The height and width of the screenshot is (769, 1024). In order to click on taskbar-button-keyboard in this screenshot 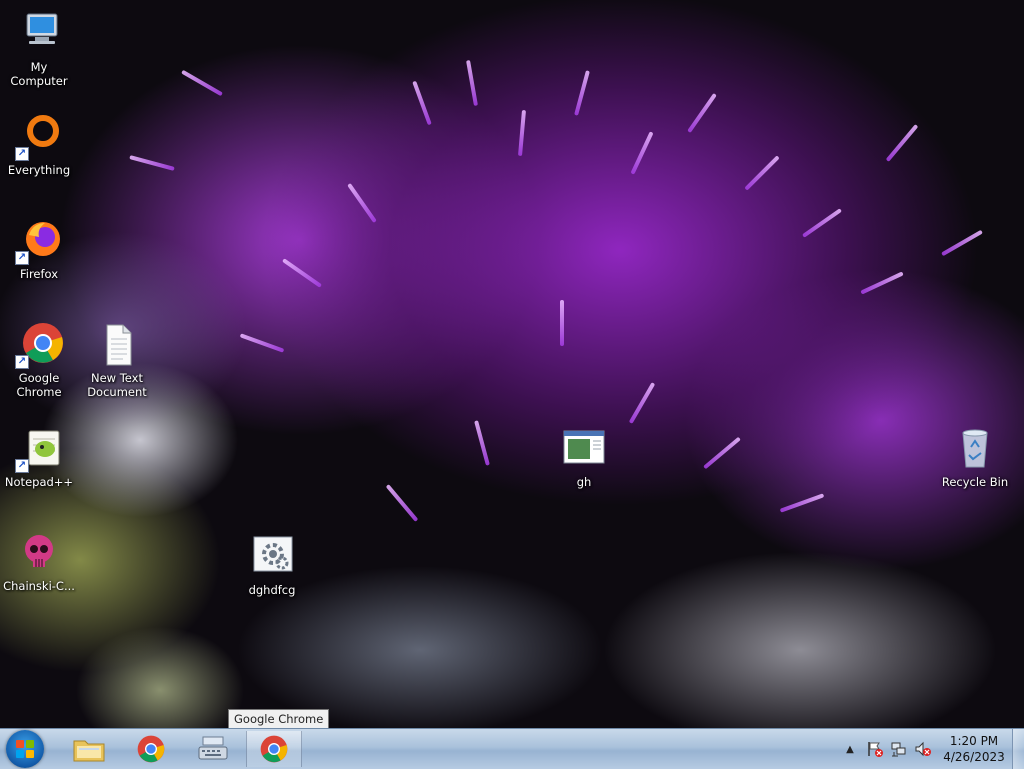, I will do `click(213, 749)`.